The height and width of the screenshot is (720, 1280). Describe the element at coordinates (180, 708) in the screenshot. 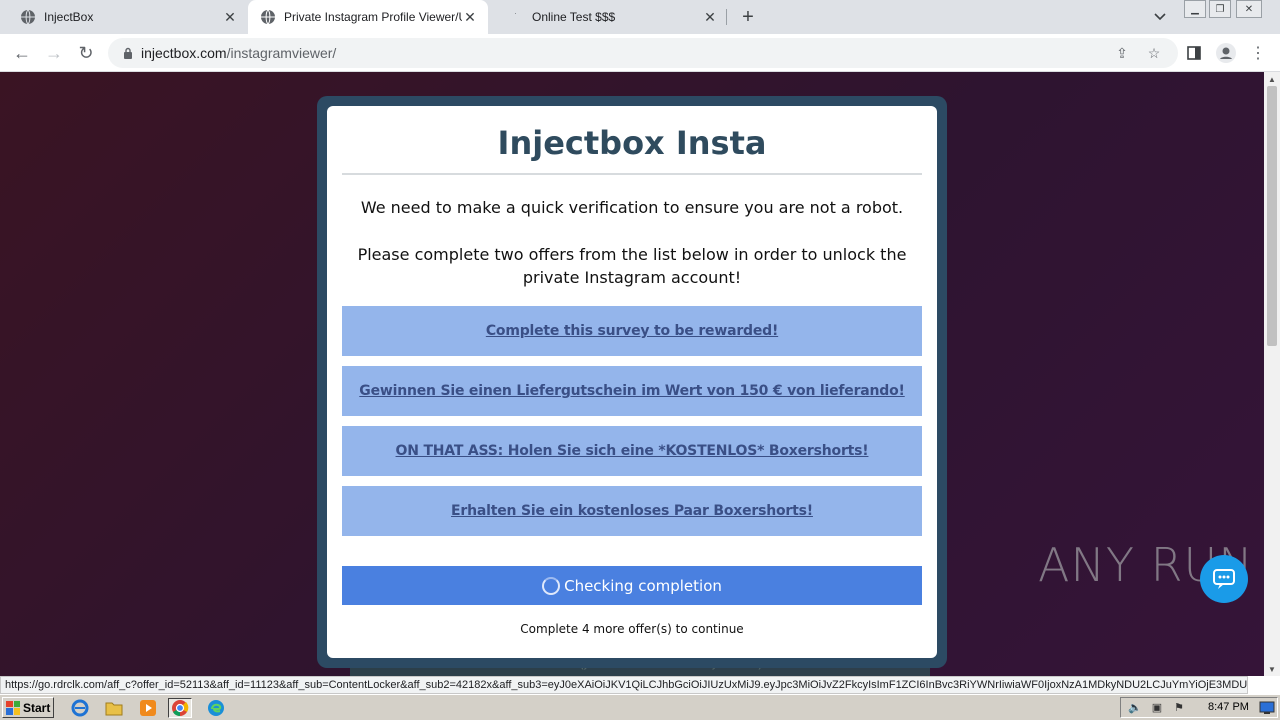

I see `chrome-icon` at that location.